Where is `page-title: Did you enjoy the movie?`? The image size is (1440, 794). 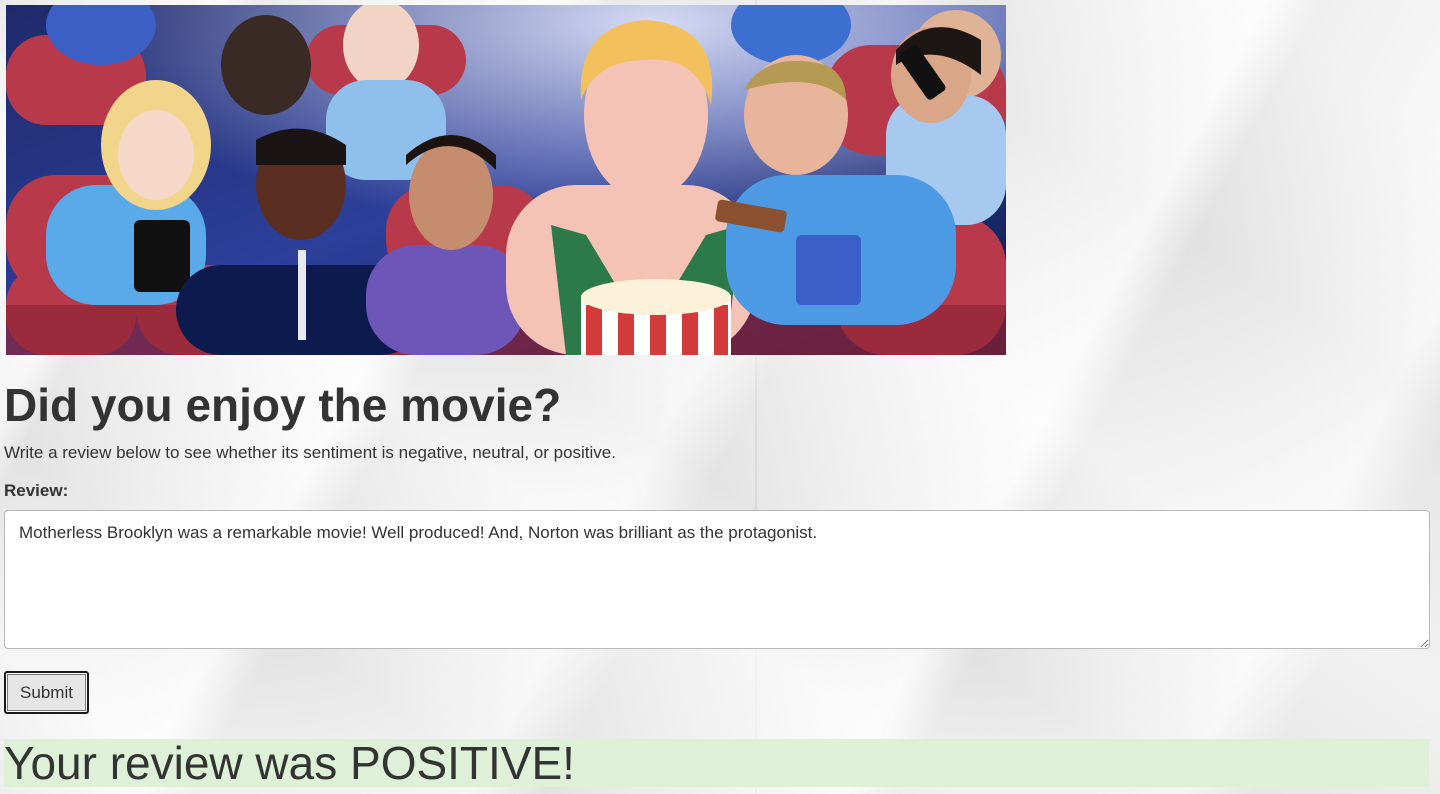
page-title: Did you enjoy the movie? is located at coordinates (283, 405).